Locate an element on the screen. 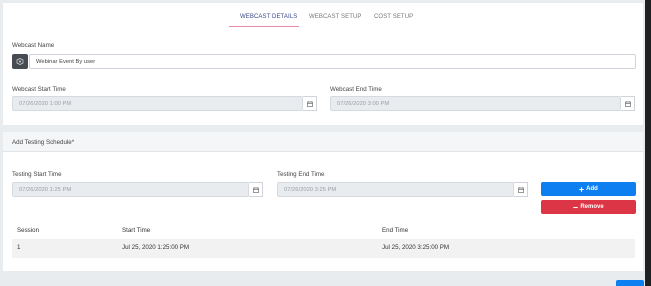  tab-webcast-details: WEBCAST DETAILS is located at coordinates (268, 17).